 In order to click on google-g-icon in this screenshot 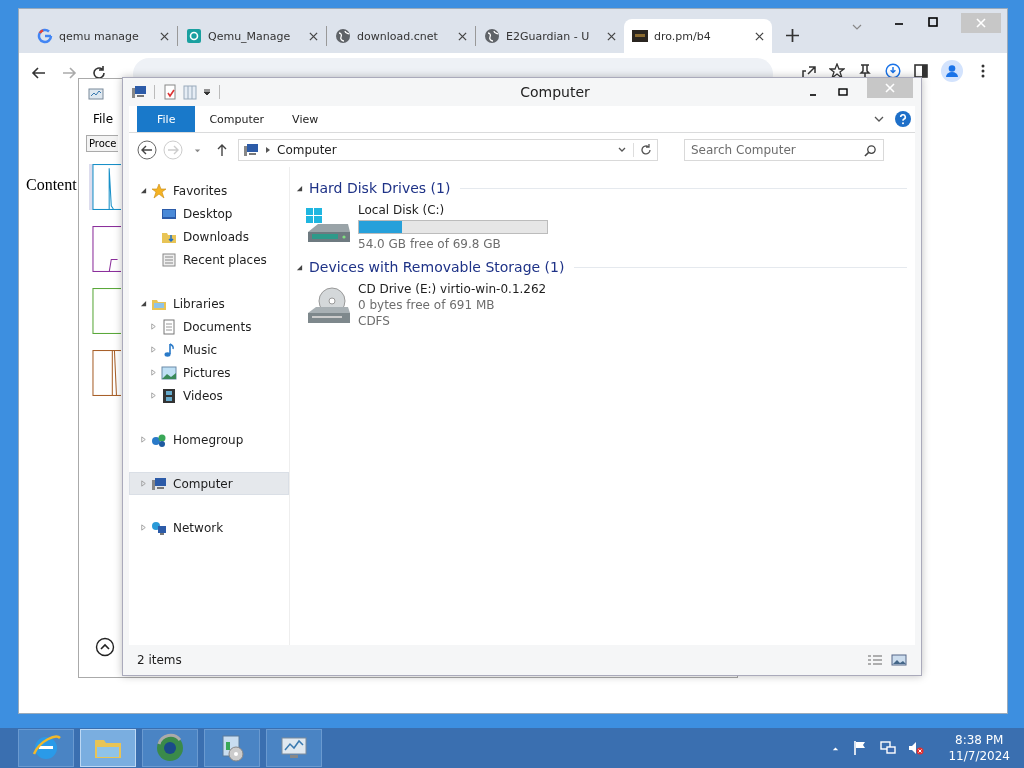, I will do `click(45, 36)`.